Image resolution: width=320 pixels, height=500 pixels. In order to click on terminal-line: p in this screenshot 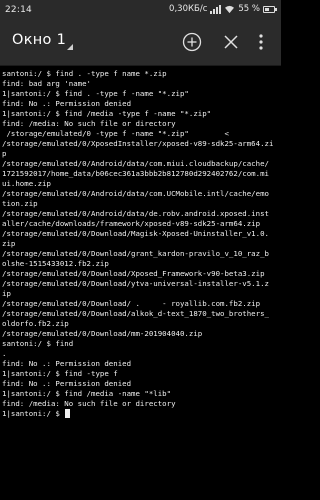, I will do `click(4, 153)`.